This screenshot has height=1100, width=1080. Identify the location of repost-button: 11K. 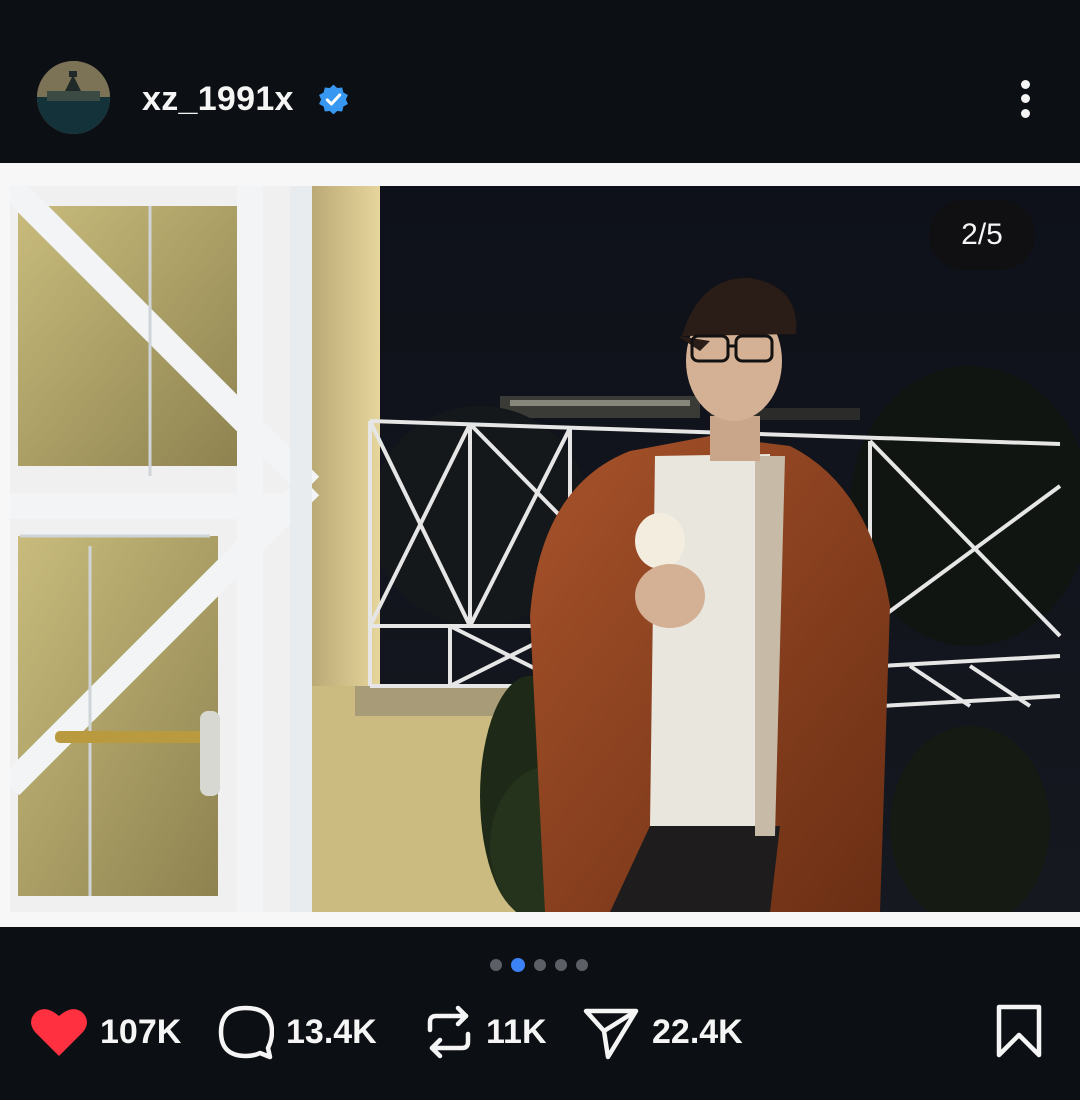
(485, 1032).